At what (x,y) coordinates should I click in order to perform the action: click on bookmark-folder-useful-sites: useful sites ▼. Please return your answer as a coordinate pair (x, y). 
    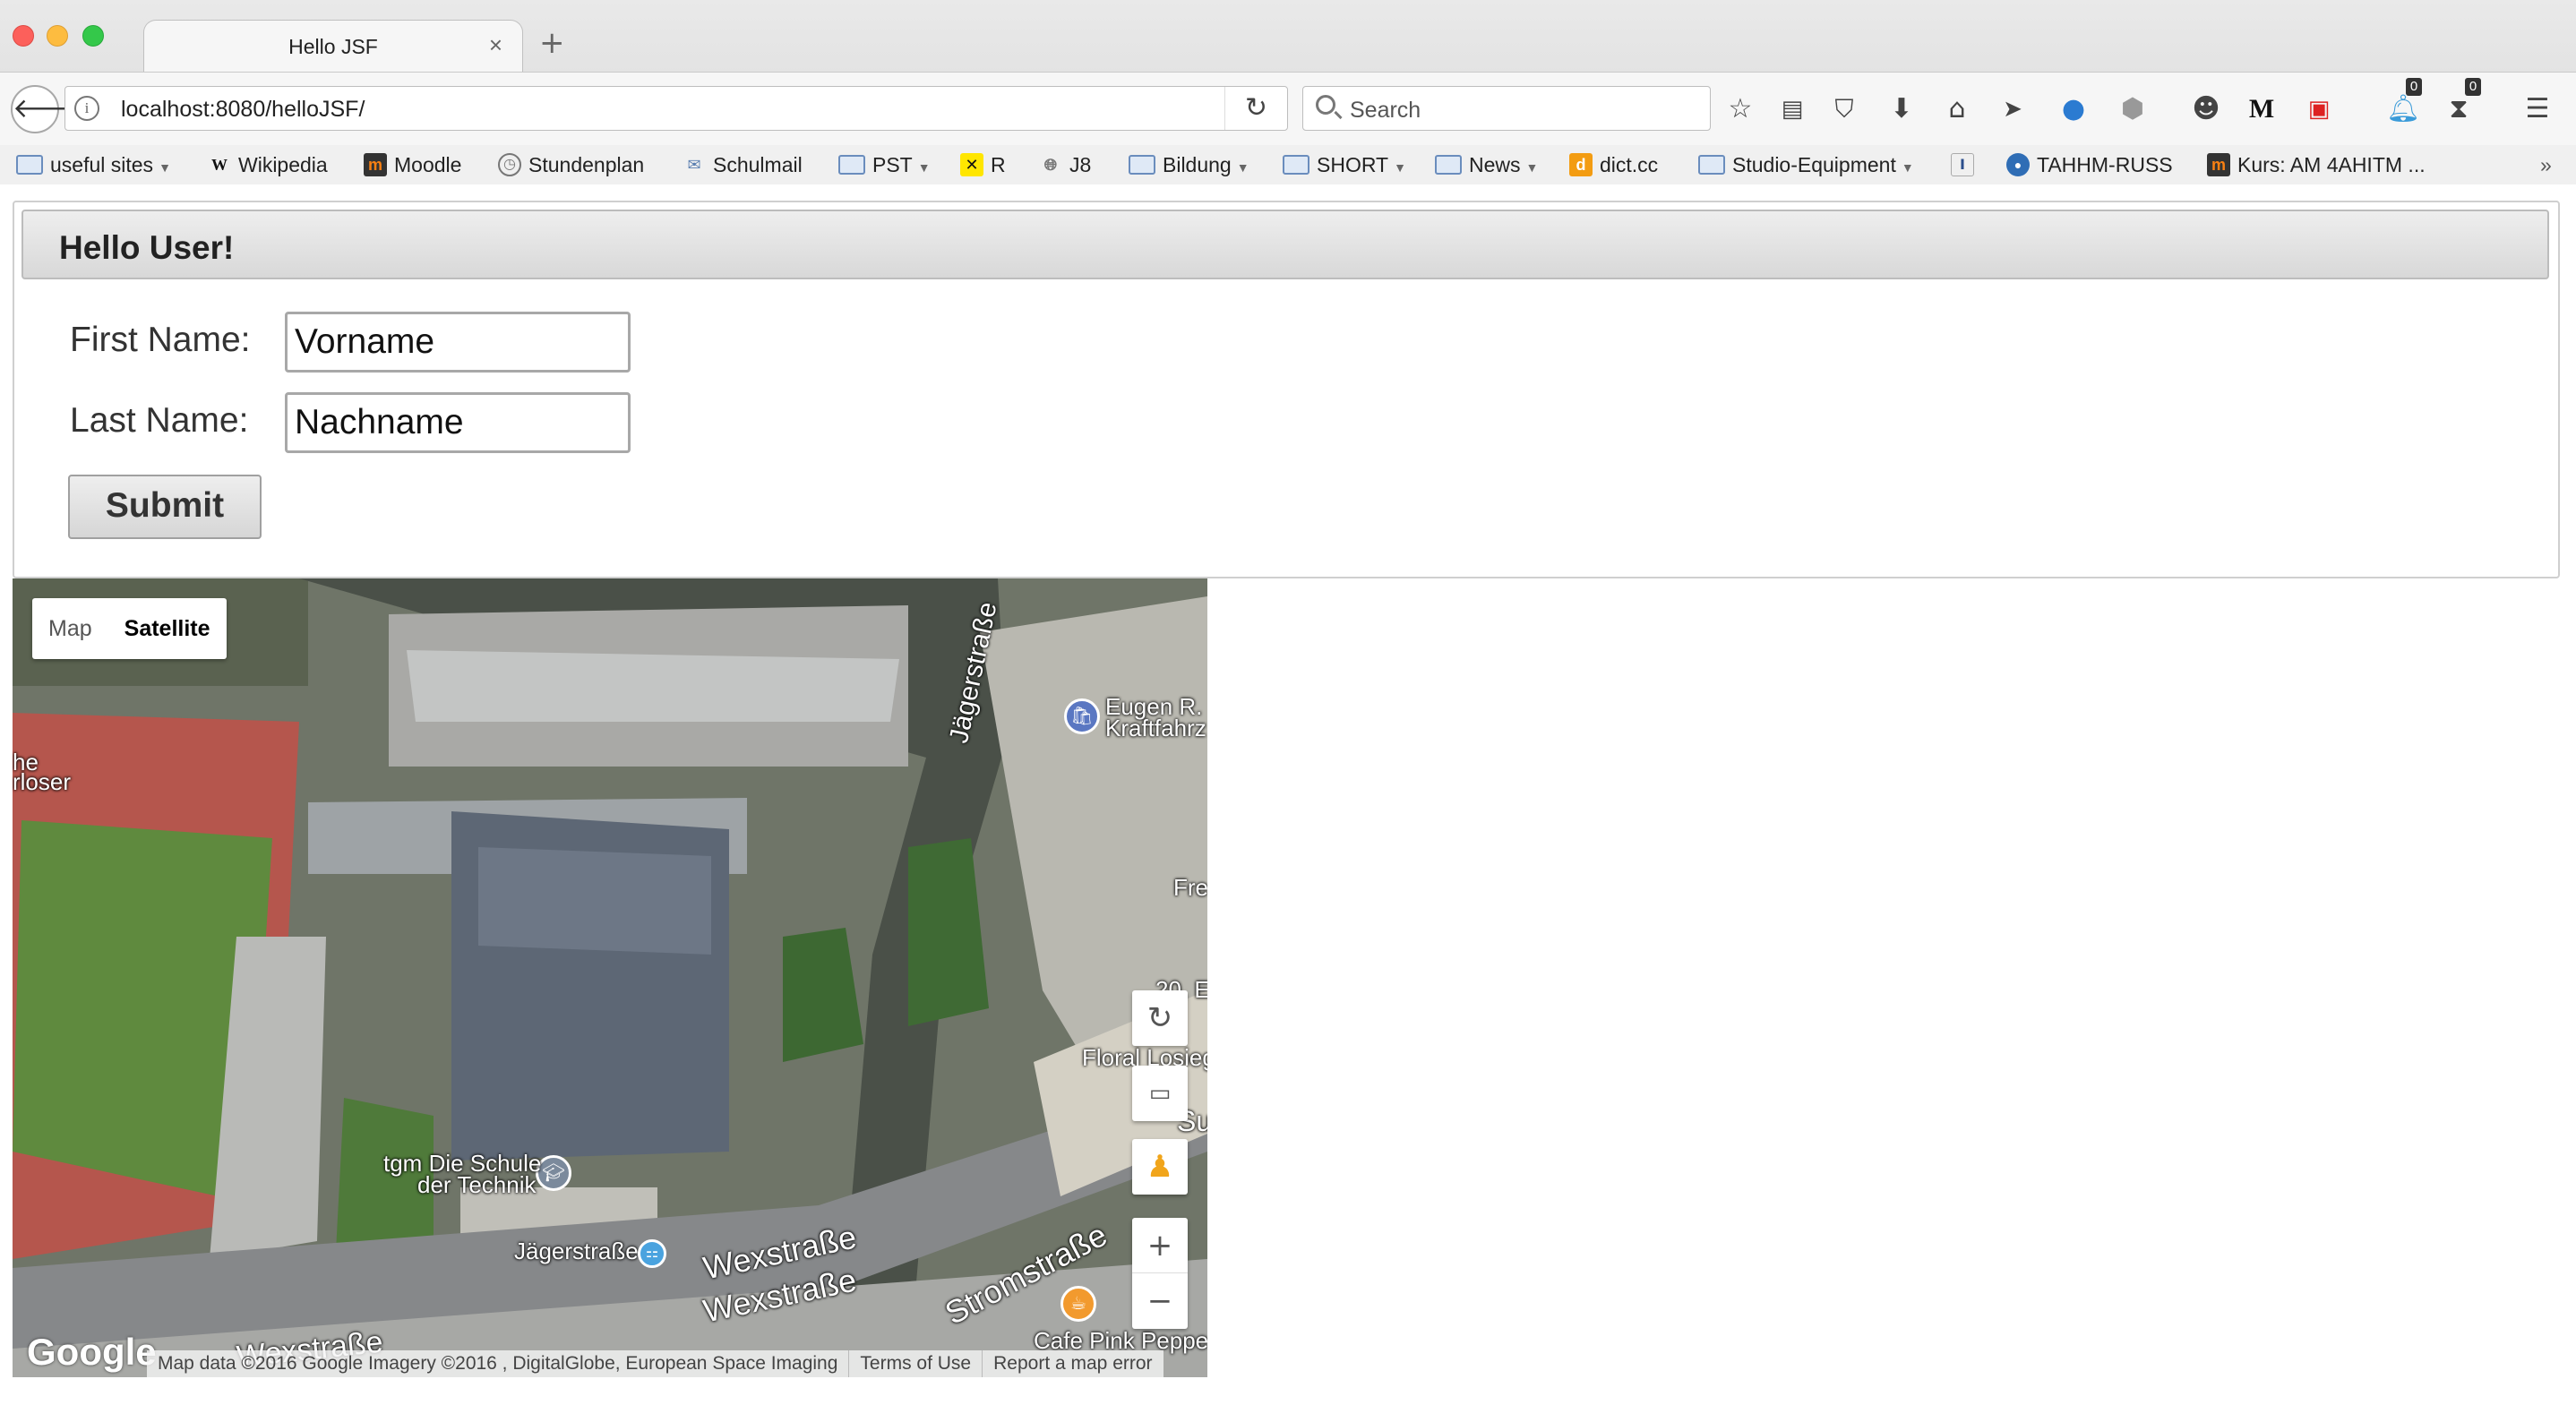
    Looking at the image, I should click on (93, 165).